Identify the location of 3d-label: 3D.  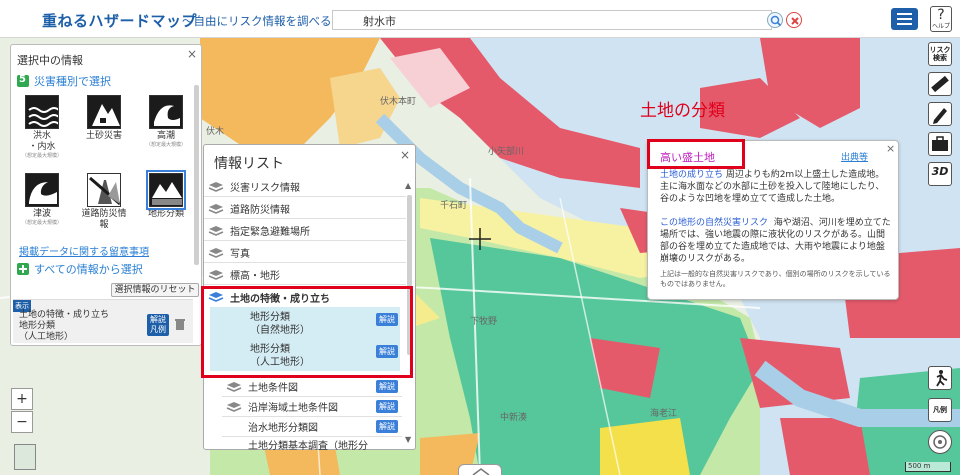
(940, 171).